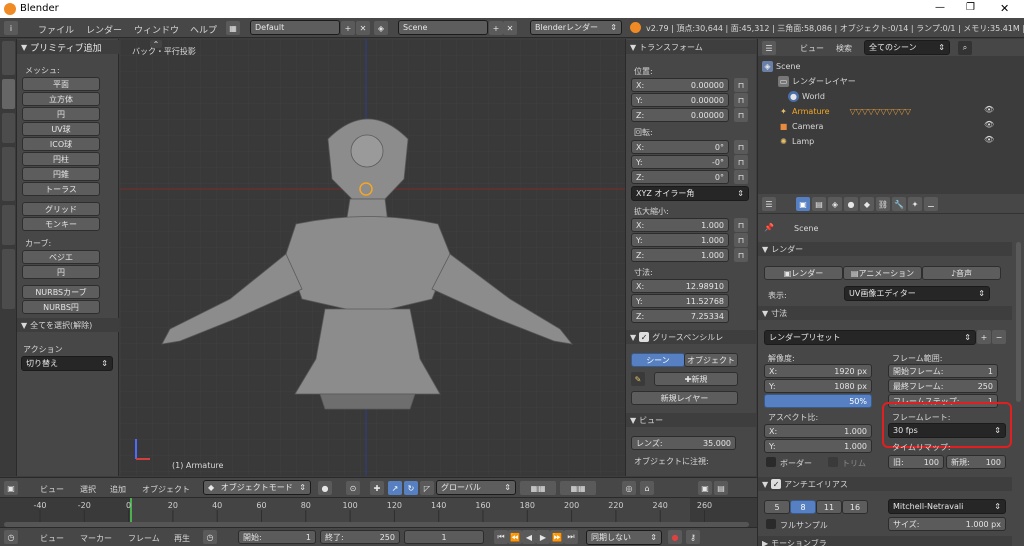  I want to click on viewport-menu-object: オブジェクト, so click(166, 489).